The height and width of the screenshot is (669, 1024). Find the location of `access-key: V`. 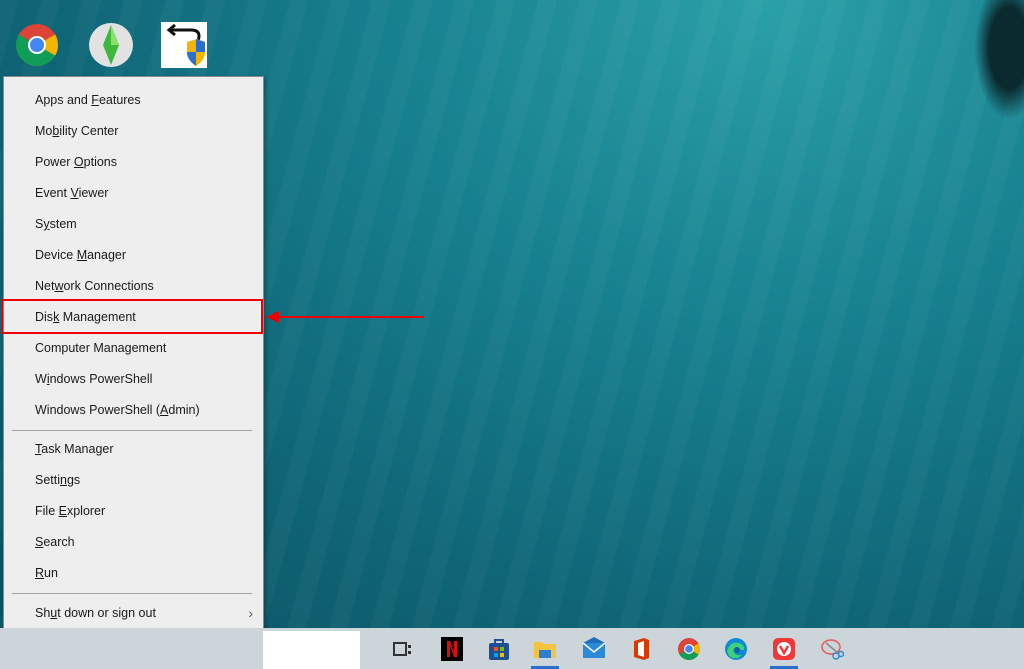

access-key: V is located at coordinates (74, 193).